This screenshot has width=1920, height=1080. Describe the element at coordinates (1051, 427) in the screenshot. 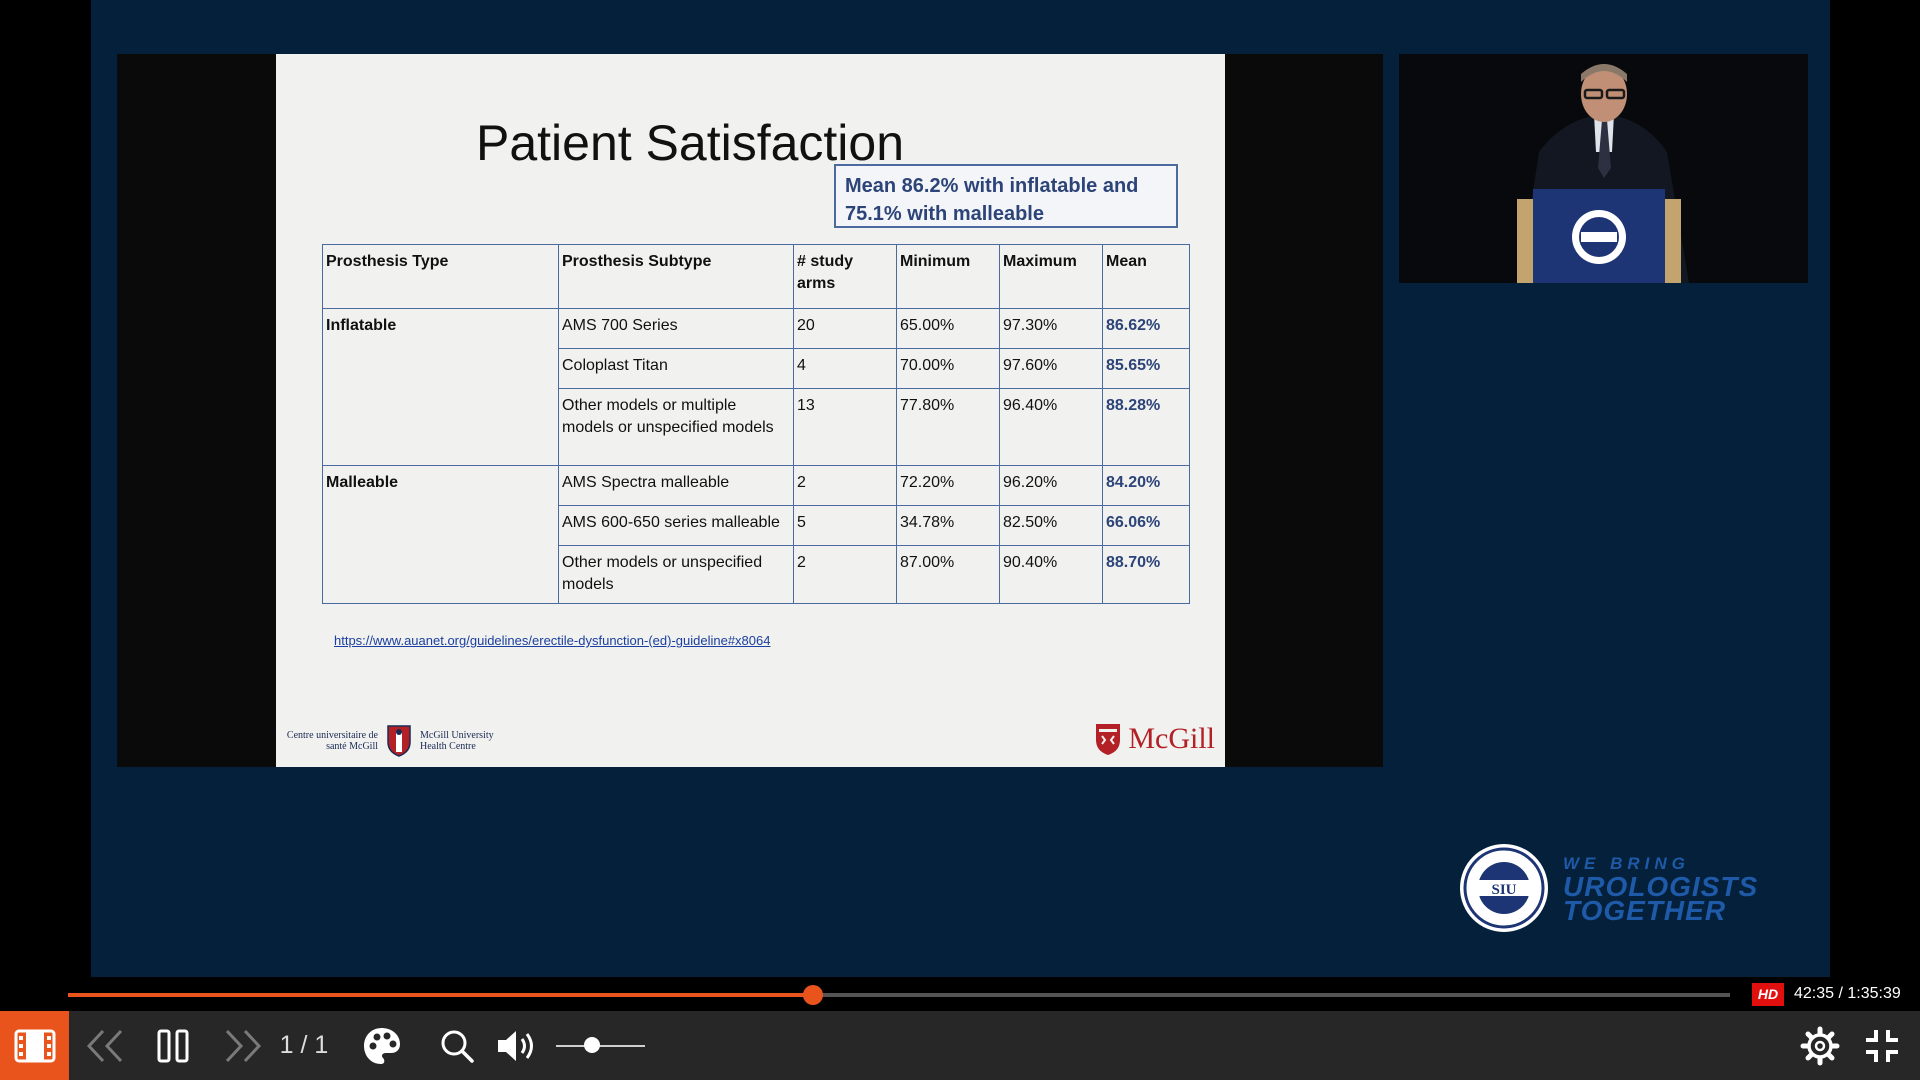

I see `max-cell: 96.40%` at that location.